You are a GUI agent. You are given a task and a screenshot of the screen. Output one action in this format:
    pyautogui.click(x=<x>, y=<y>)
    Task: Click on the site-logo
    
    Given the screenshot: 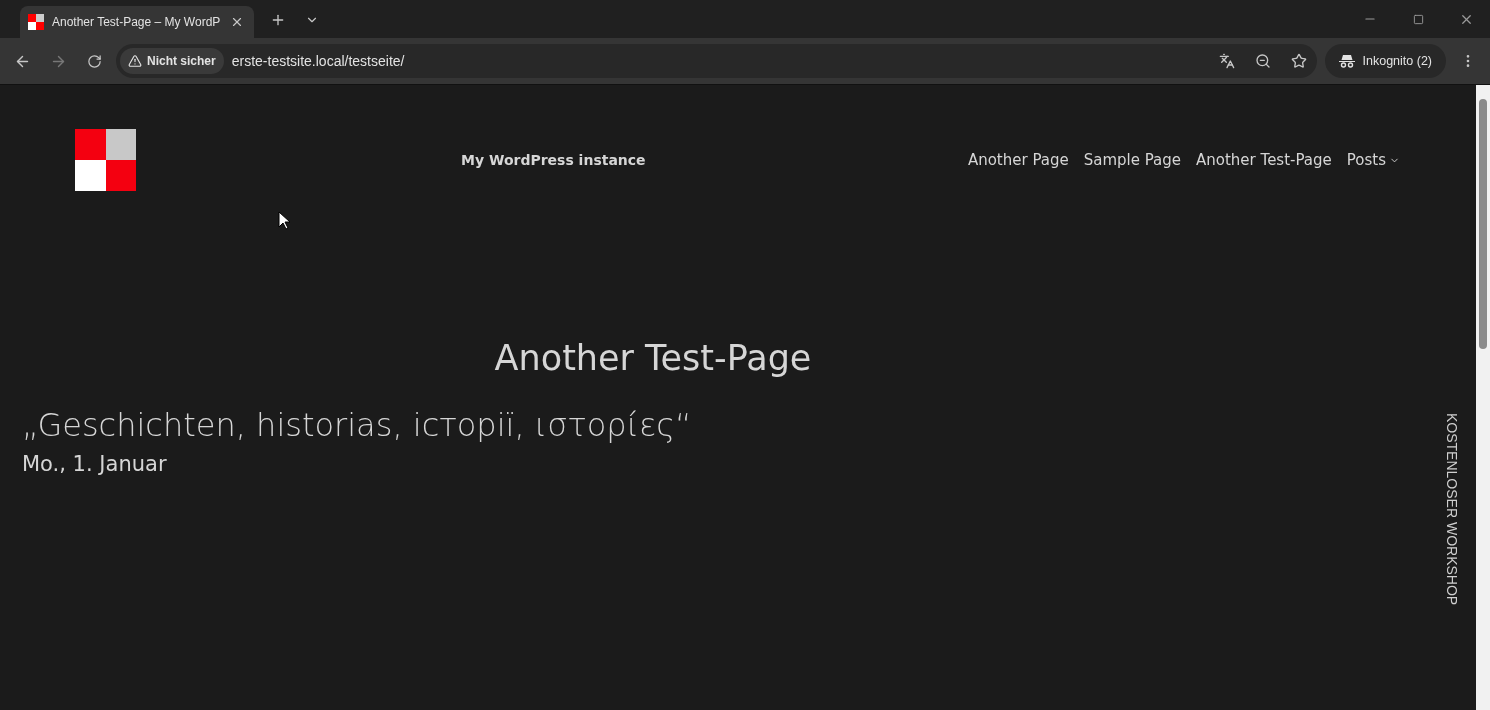 What is the action you would take?
    pyautogui.click(x=105, y=160)
    